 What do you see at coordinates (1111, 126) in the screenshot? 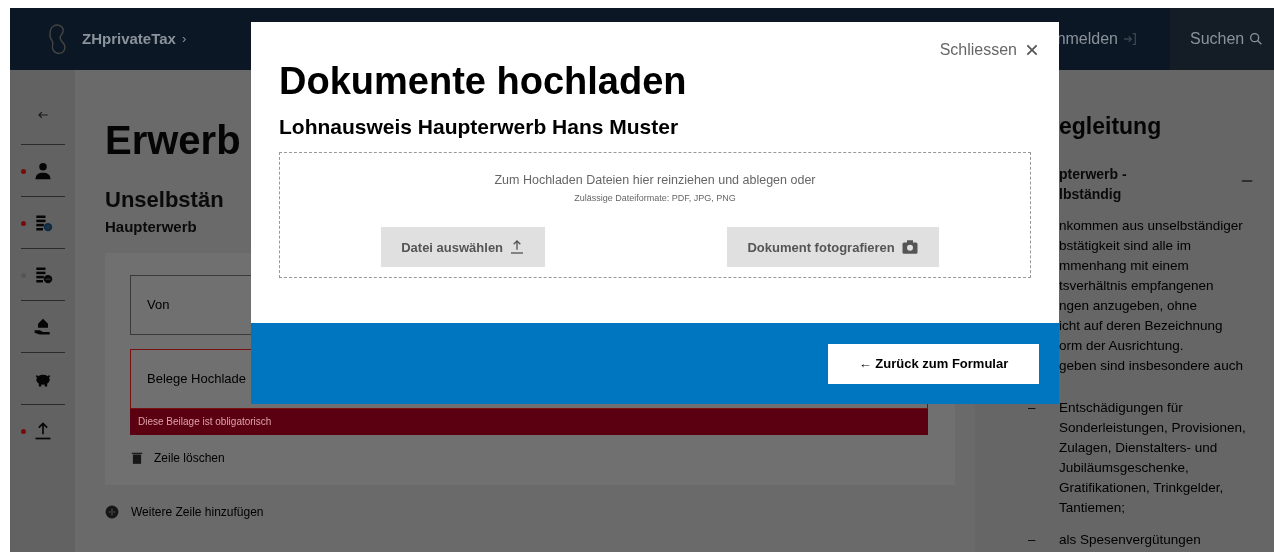
I see `panel-title: egleitung` at bounding box center [1111, 126].